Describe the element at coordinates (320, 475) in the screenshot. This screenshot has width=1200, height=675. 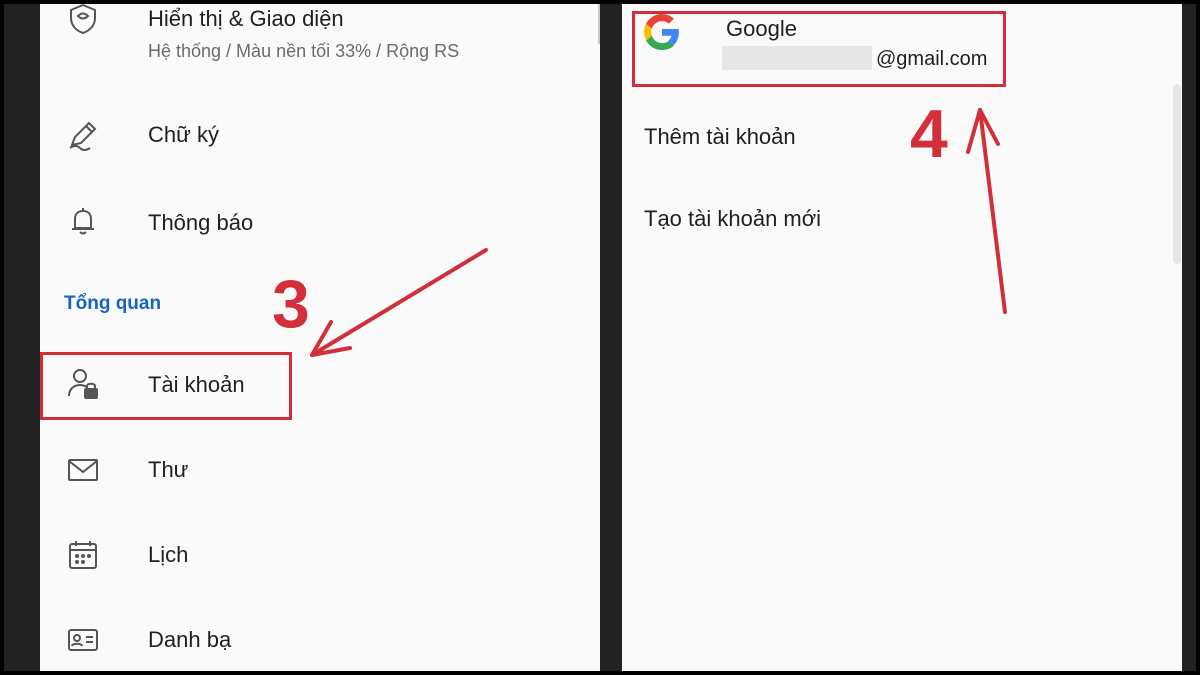
I see `menu-item-mail: Thư` at that location.